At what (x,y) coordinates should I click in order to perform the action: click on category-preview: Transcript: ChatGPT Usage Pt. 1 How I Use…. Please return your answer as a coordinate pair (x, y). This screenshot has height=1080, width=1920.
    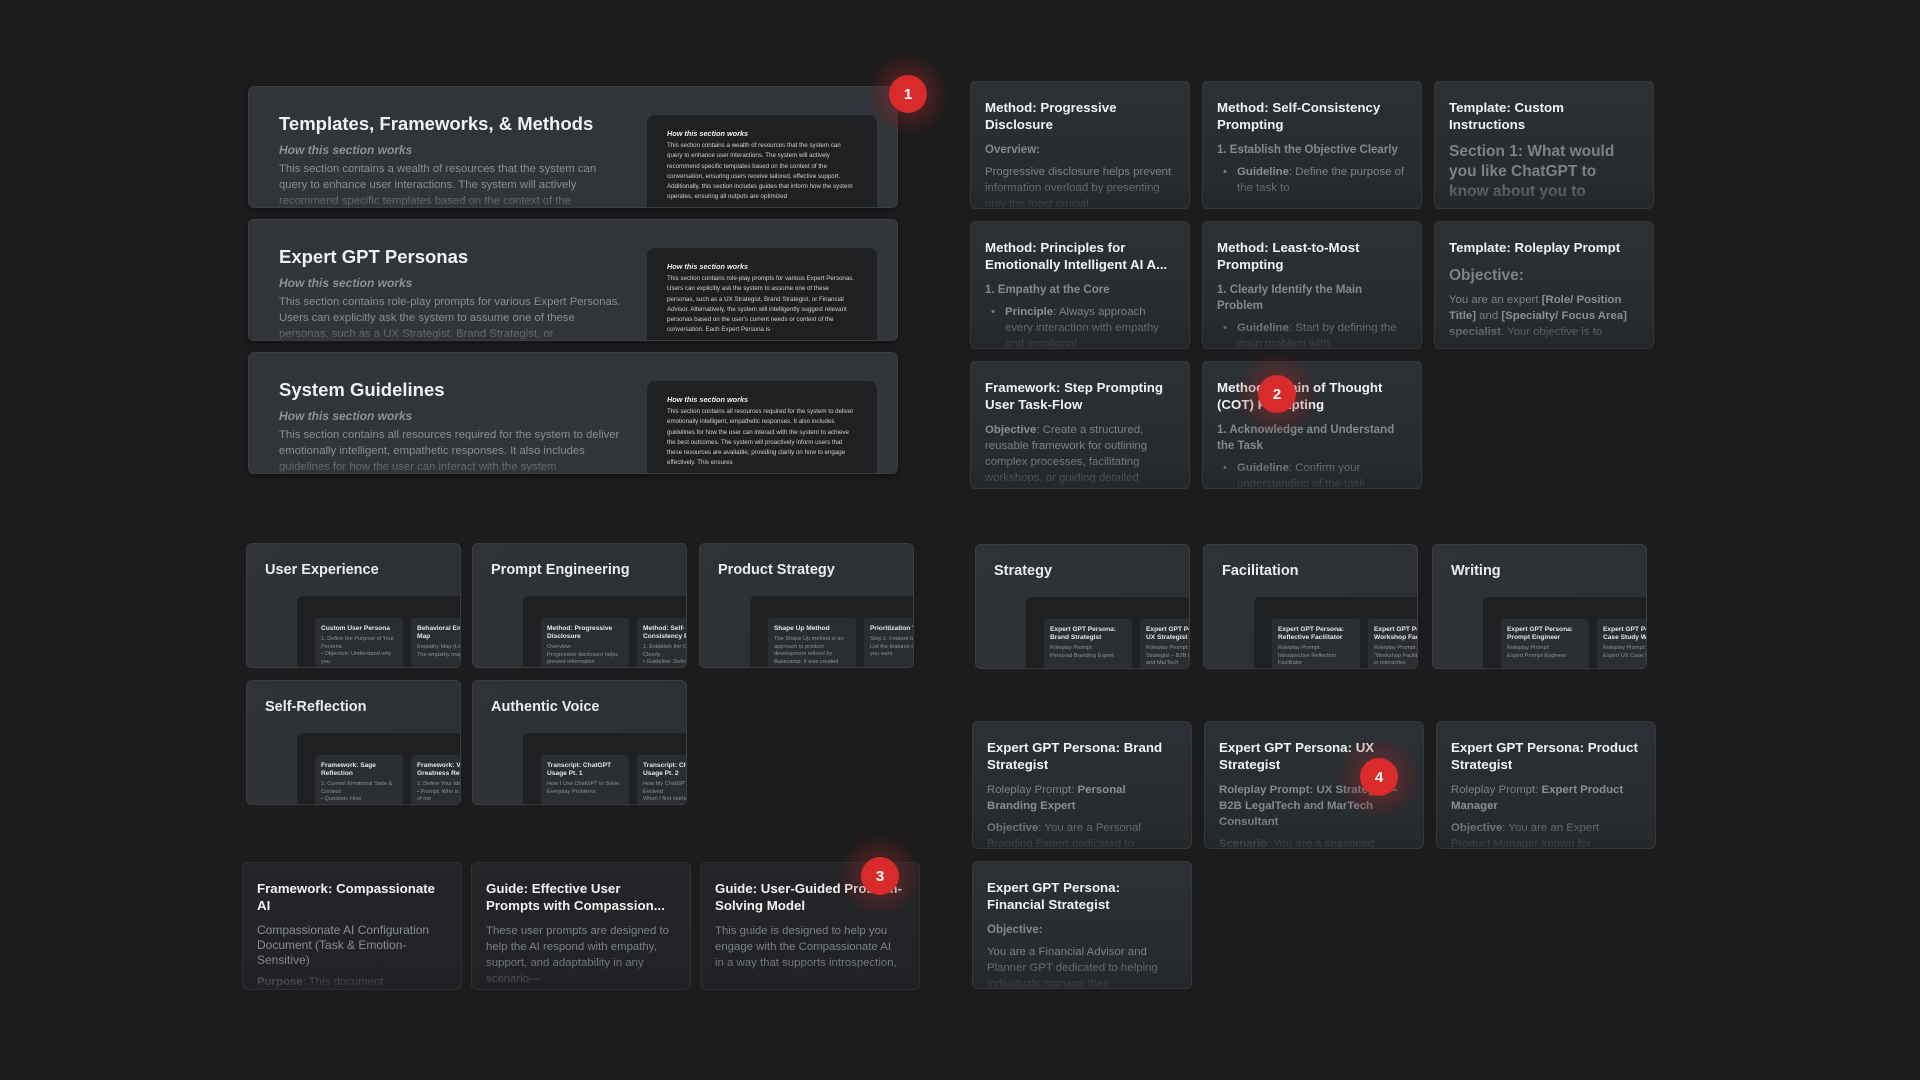
    Looking at the image, I should click on (605, 768).